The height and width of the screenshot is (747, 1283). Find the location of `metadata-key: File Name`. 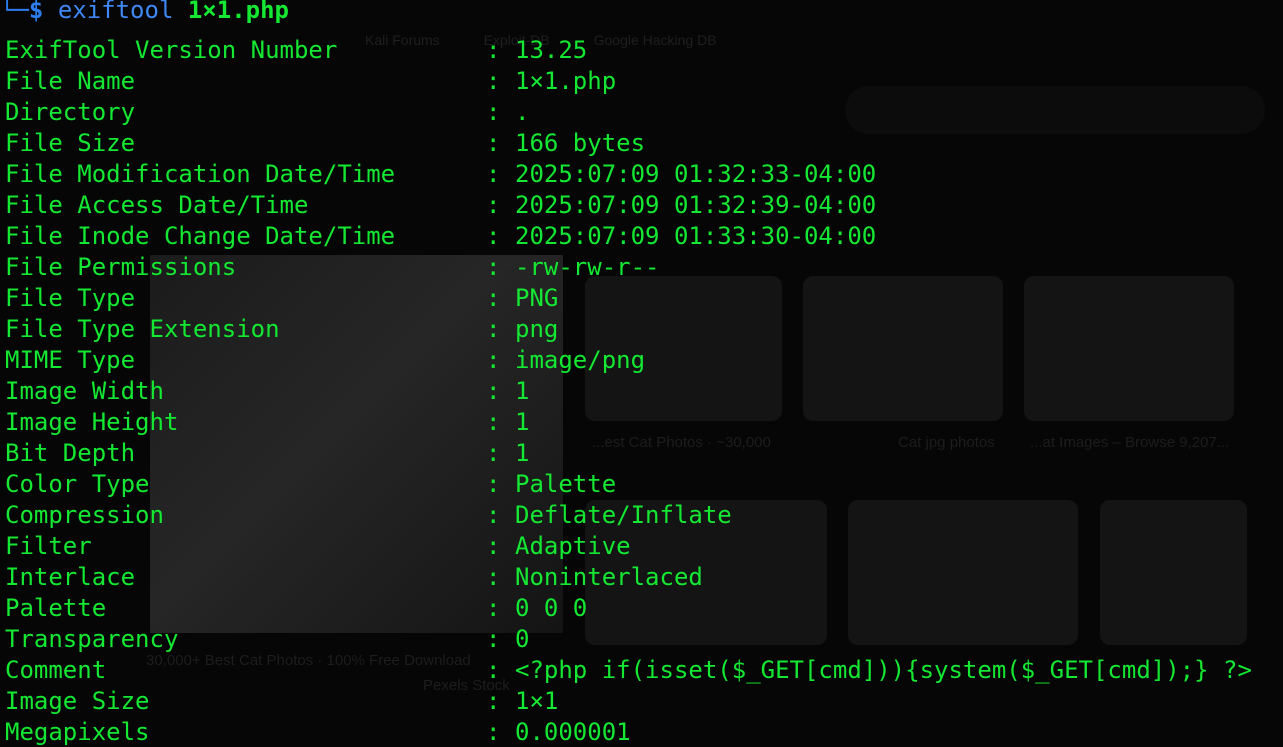

metadata-key: File Name is located at coordinates (70, 81).